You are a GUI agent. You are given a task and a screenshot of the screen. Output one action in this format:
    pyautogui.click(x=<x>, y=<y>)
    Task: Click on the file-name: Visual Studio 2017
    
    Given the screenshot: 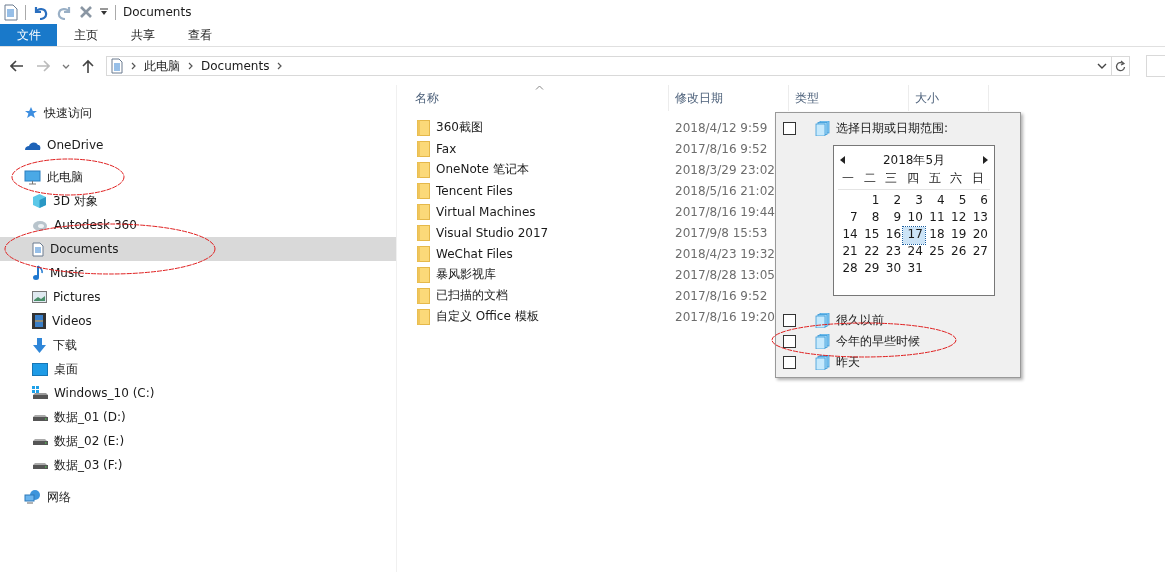 What is the action you would take?
    pyautogui.click(x=543, y=232)
    